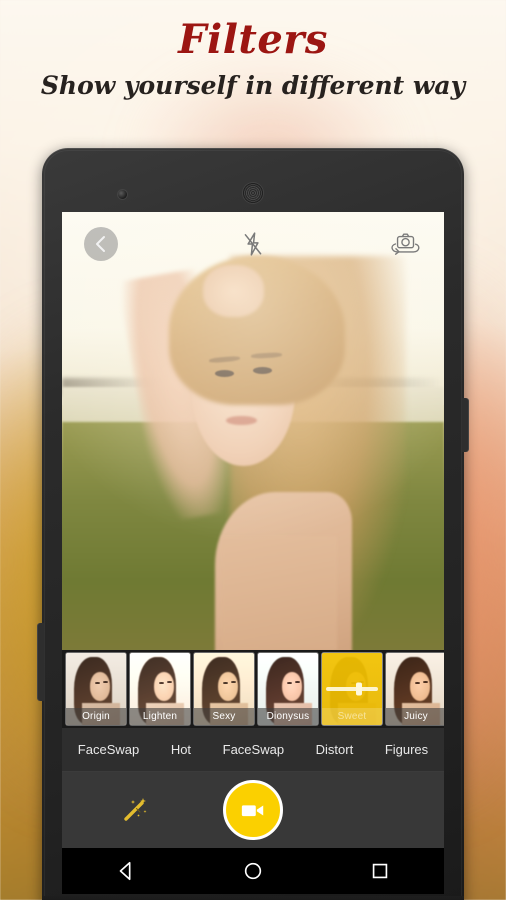  Describe the element at coordinates (160, 689) in the screenshot. I see `filter-item: Lighten` at that location.